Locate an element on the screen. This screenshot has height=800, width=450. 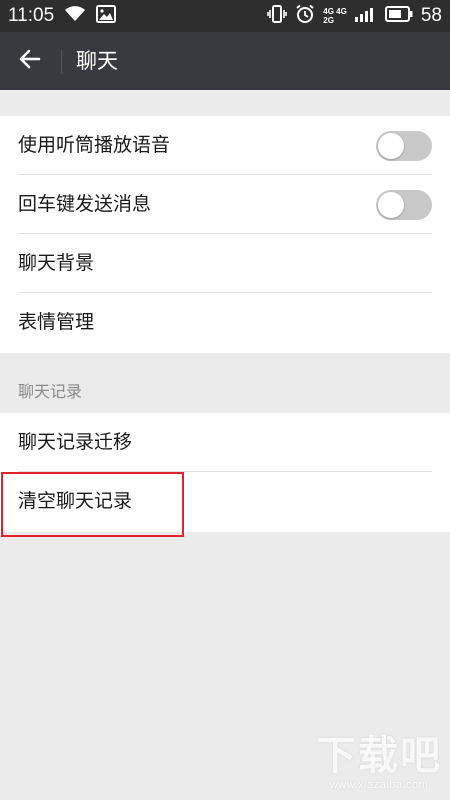
setting-row-clear-chat-history: 清空聊天记录 is located at coordinates (225, 502).